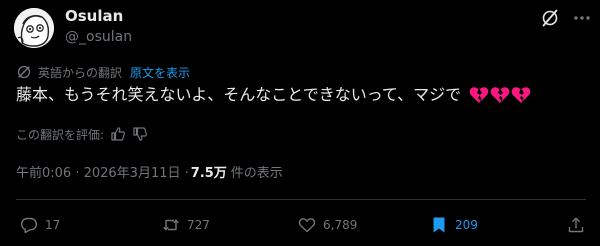 The image size is (600, 246). I want to click on avatar-face-icon, so click(34, 28).